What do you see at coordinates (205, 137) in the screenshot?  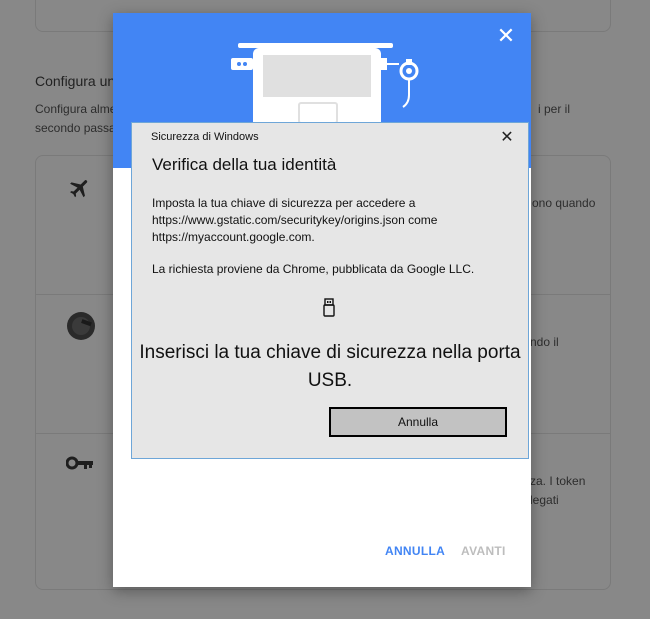 I see `window-title: Sicurezza di Windows` at bounding box center [205, 137].